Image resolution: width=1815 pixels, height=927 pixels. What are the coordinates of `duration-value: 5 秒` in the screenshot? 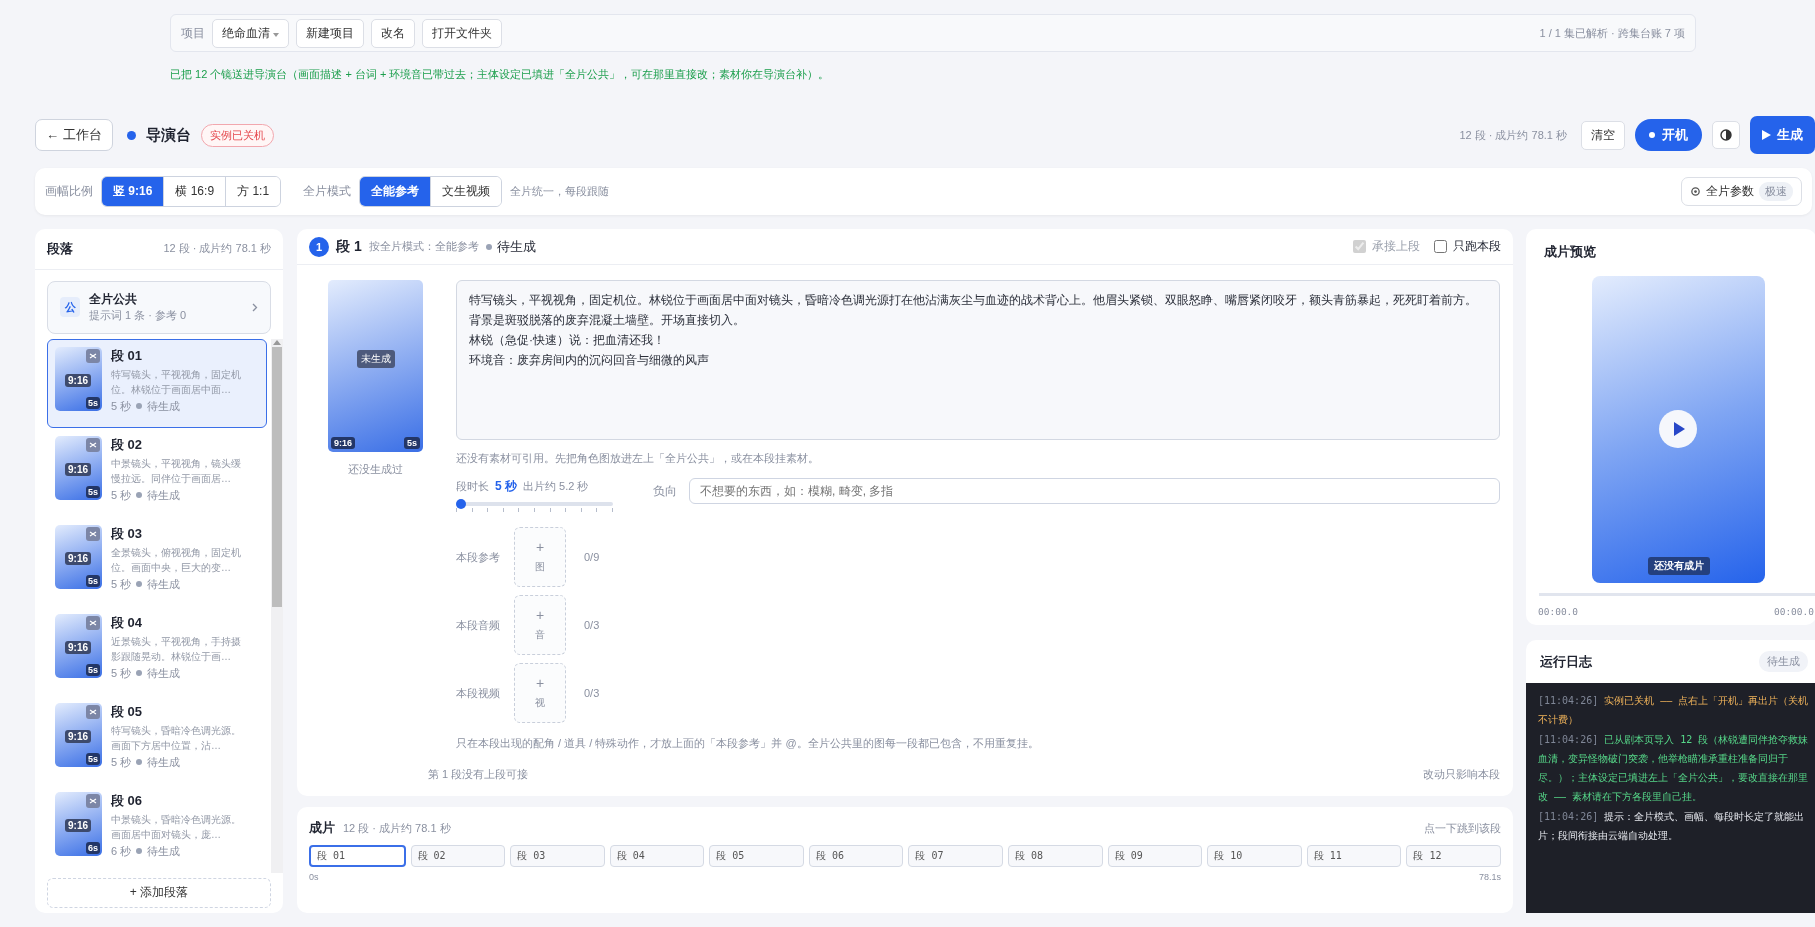 It's located at (506, 486).